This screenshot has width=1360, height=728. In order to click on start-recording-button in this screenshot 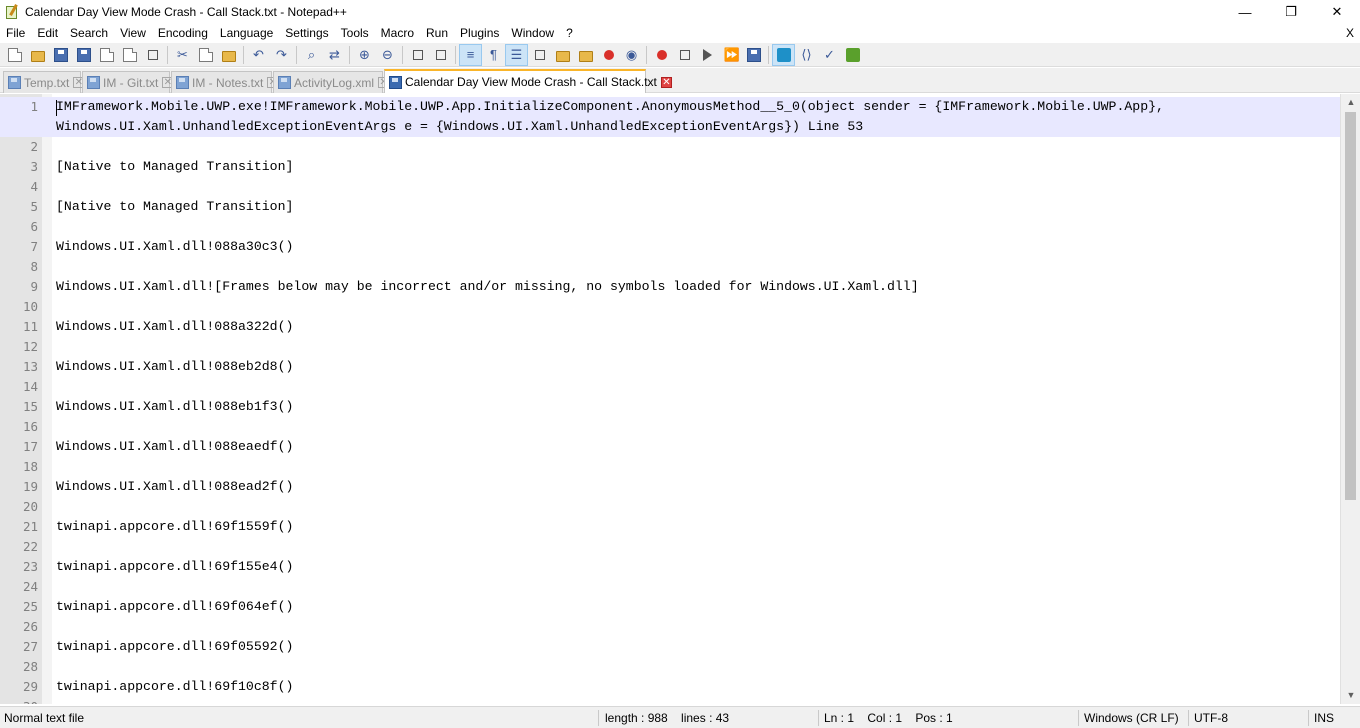, I will do `click(661, 55)`.